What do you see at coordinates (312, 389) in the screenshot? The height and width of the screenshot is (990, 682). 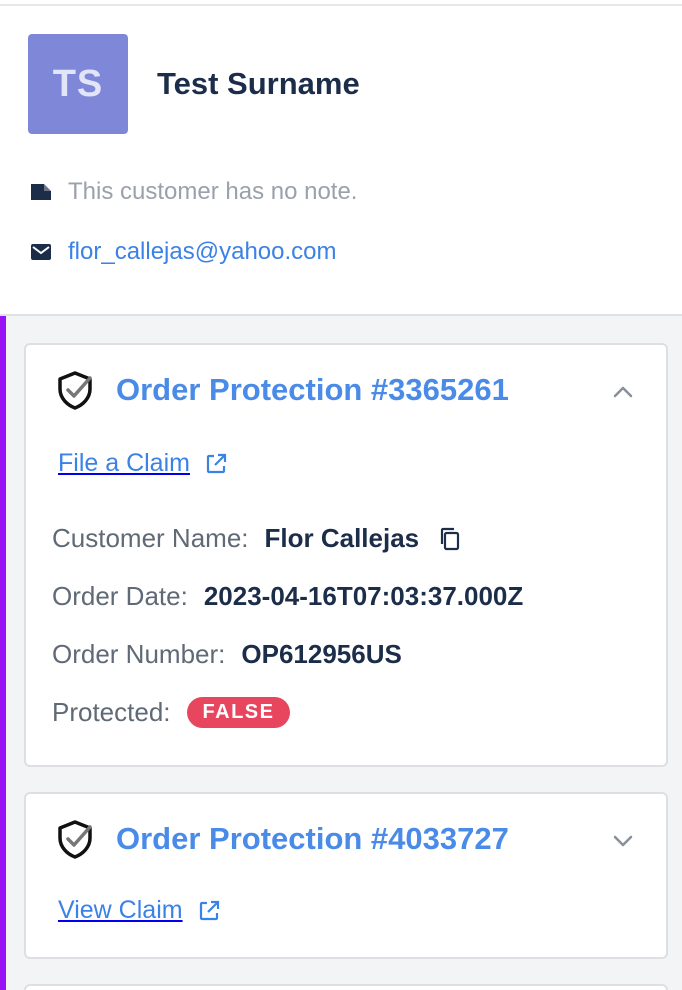 I see `order-title: Order Protection #3365261` at bounding box center [312, 389].